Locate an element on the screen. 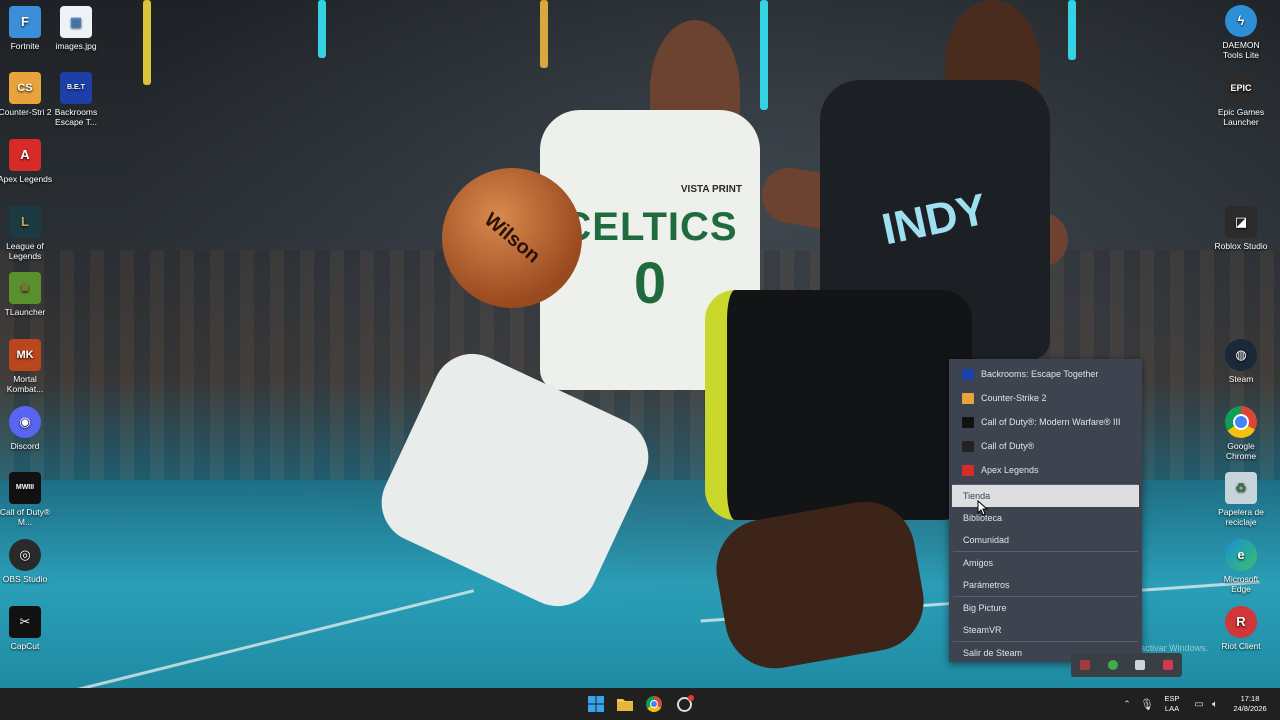 The width and height of the screenshot is (1280, 720). recycle-bin-icon: ♻ is located at coordinates (1241, 488).